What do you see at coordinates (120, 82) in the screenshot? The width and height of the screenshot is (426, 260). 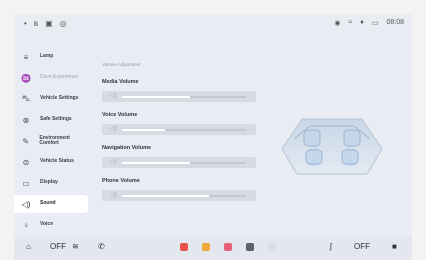 I see `volume-label: Media Volume` at bounding box center [120, 82].